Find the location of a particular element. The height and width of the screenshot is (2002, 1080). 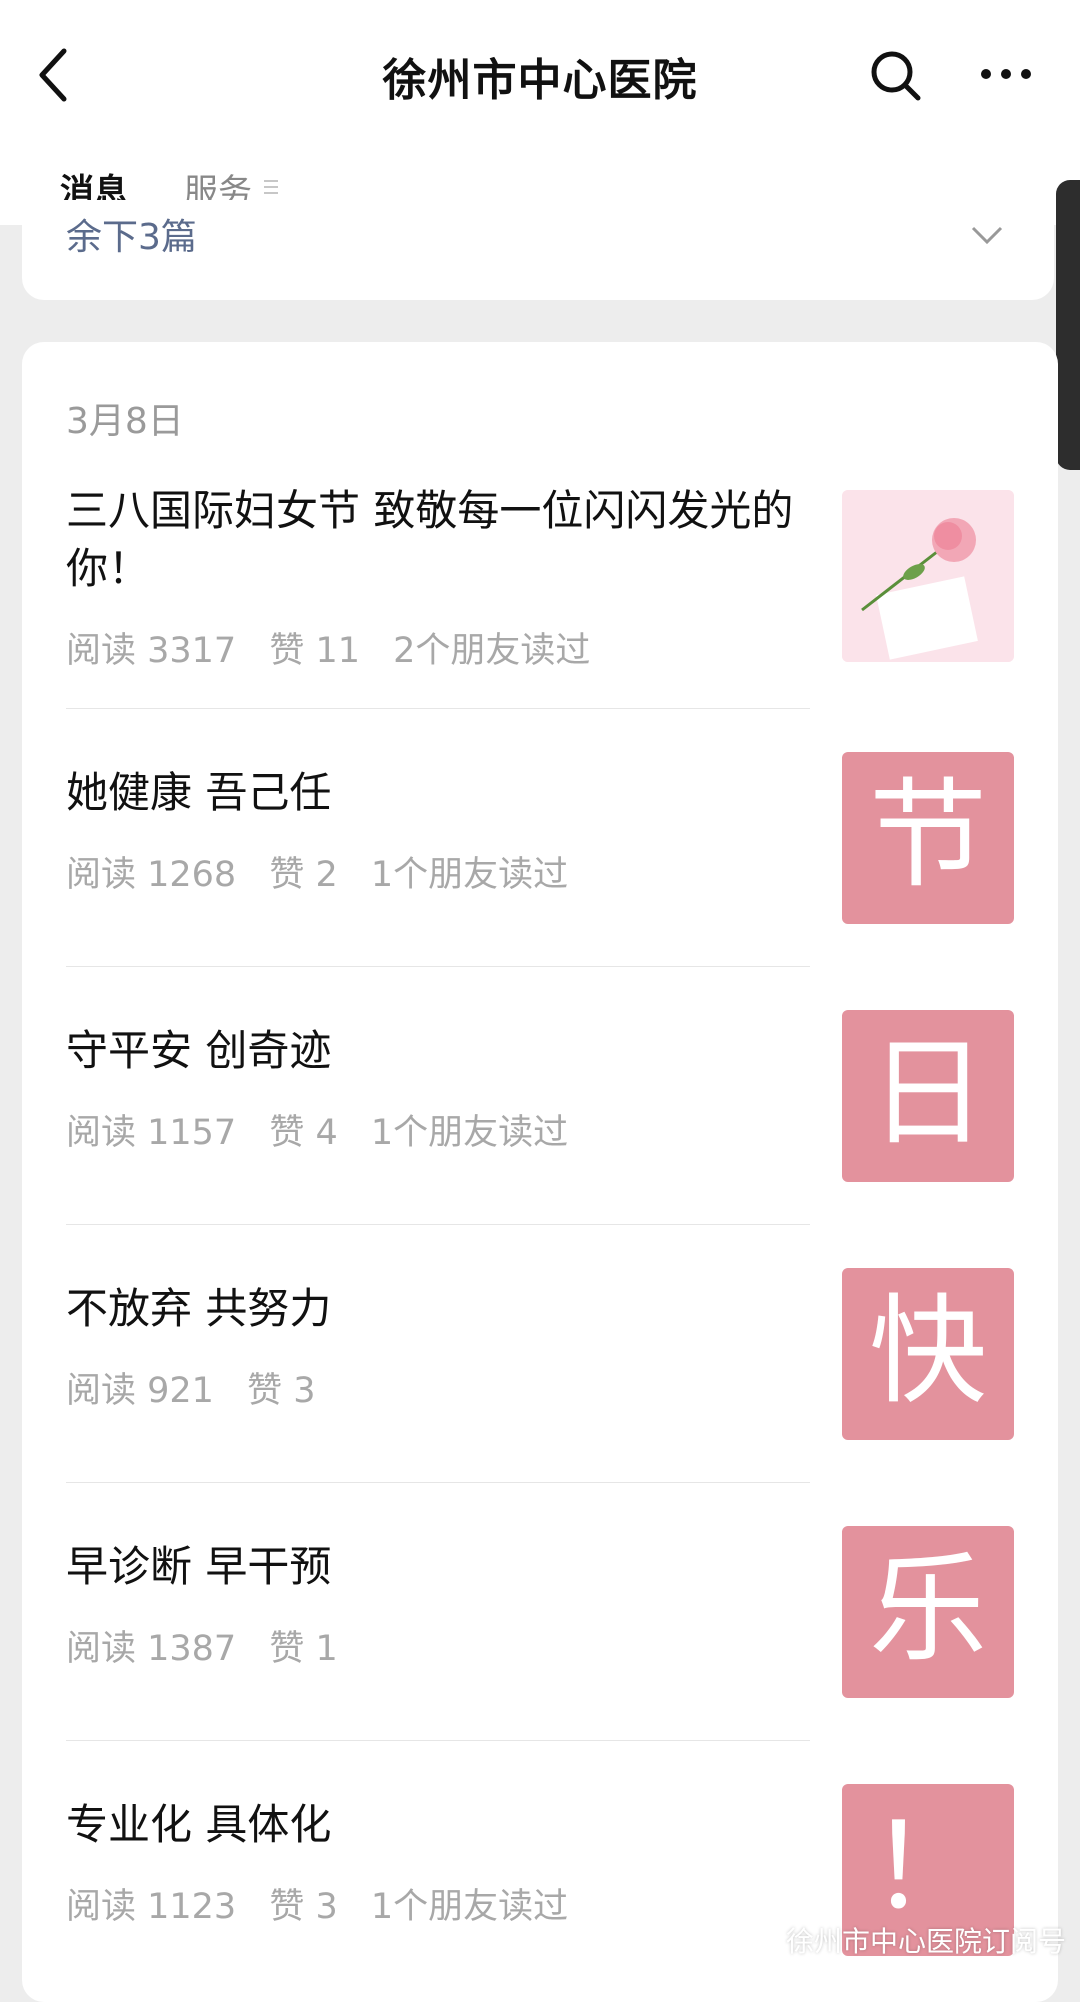

article-meta: 阅读 1387 赞 1 is located at coordinates (213, 1645).